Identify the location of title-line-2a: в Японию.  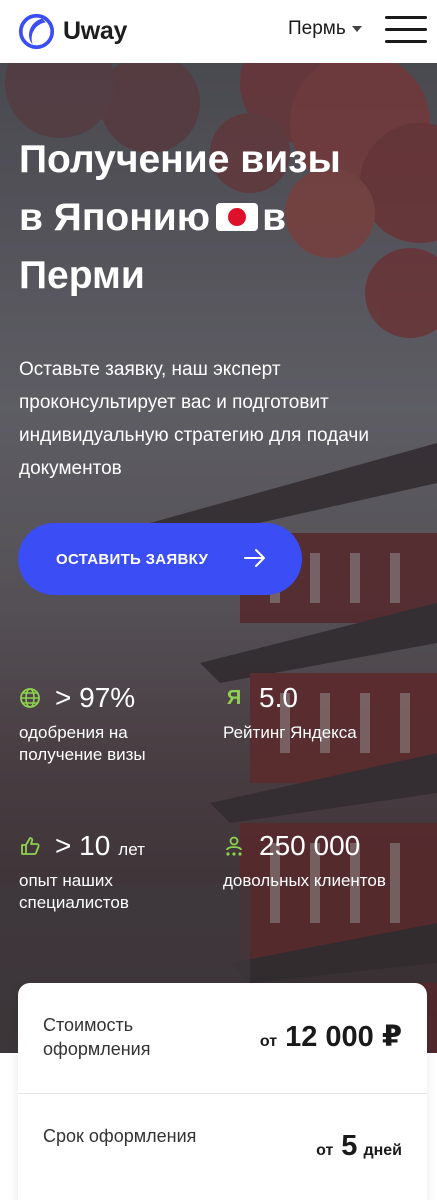
(115, 217).